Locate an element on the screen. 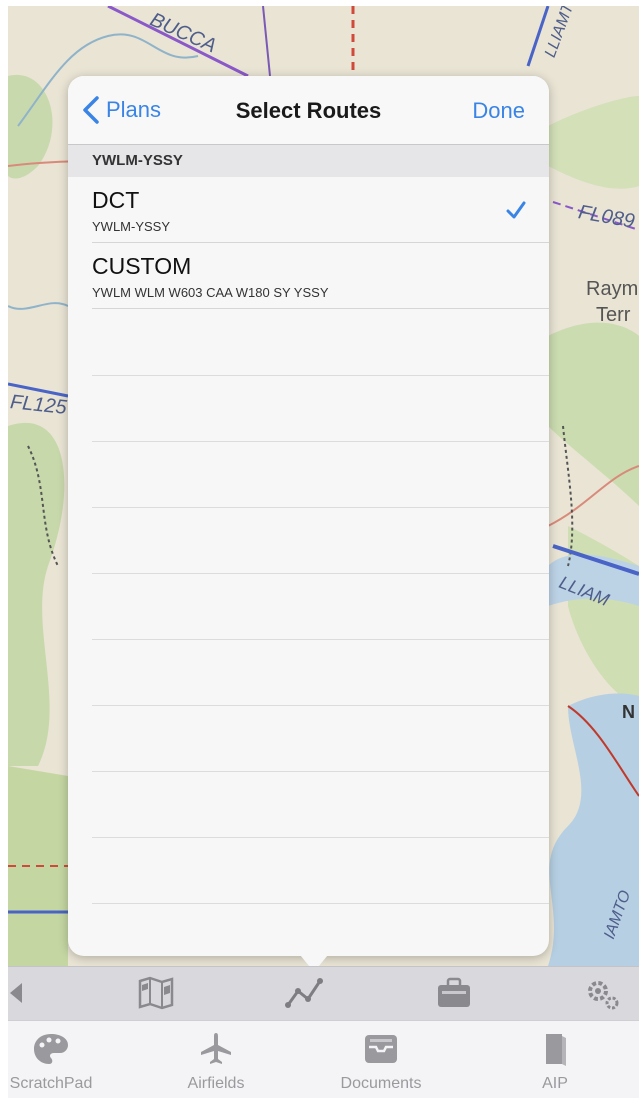 The width and height of the screenshot is (639, 1098). map-label-terr: Terr is located at coordinates (613, 315).